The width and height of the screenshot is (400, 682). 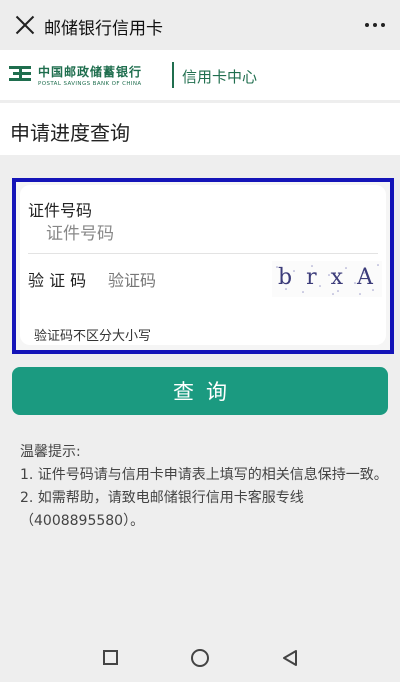 I want to click on square-icon, so click(x=110, y=657).